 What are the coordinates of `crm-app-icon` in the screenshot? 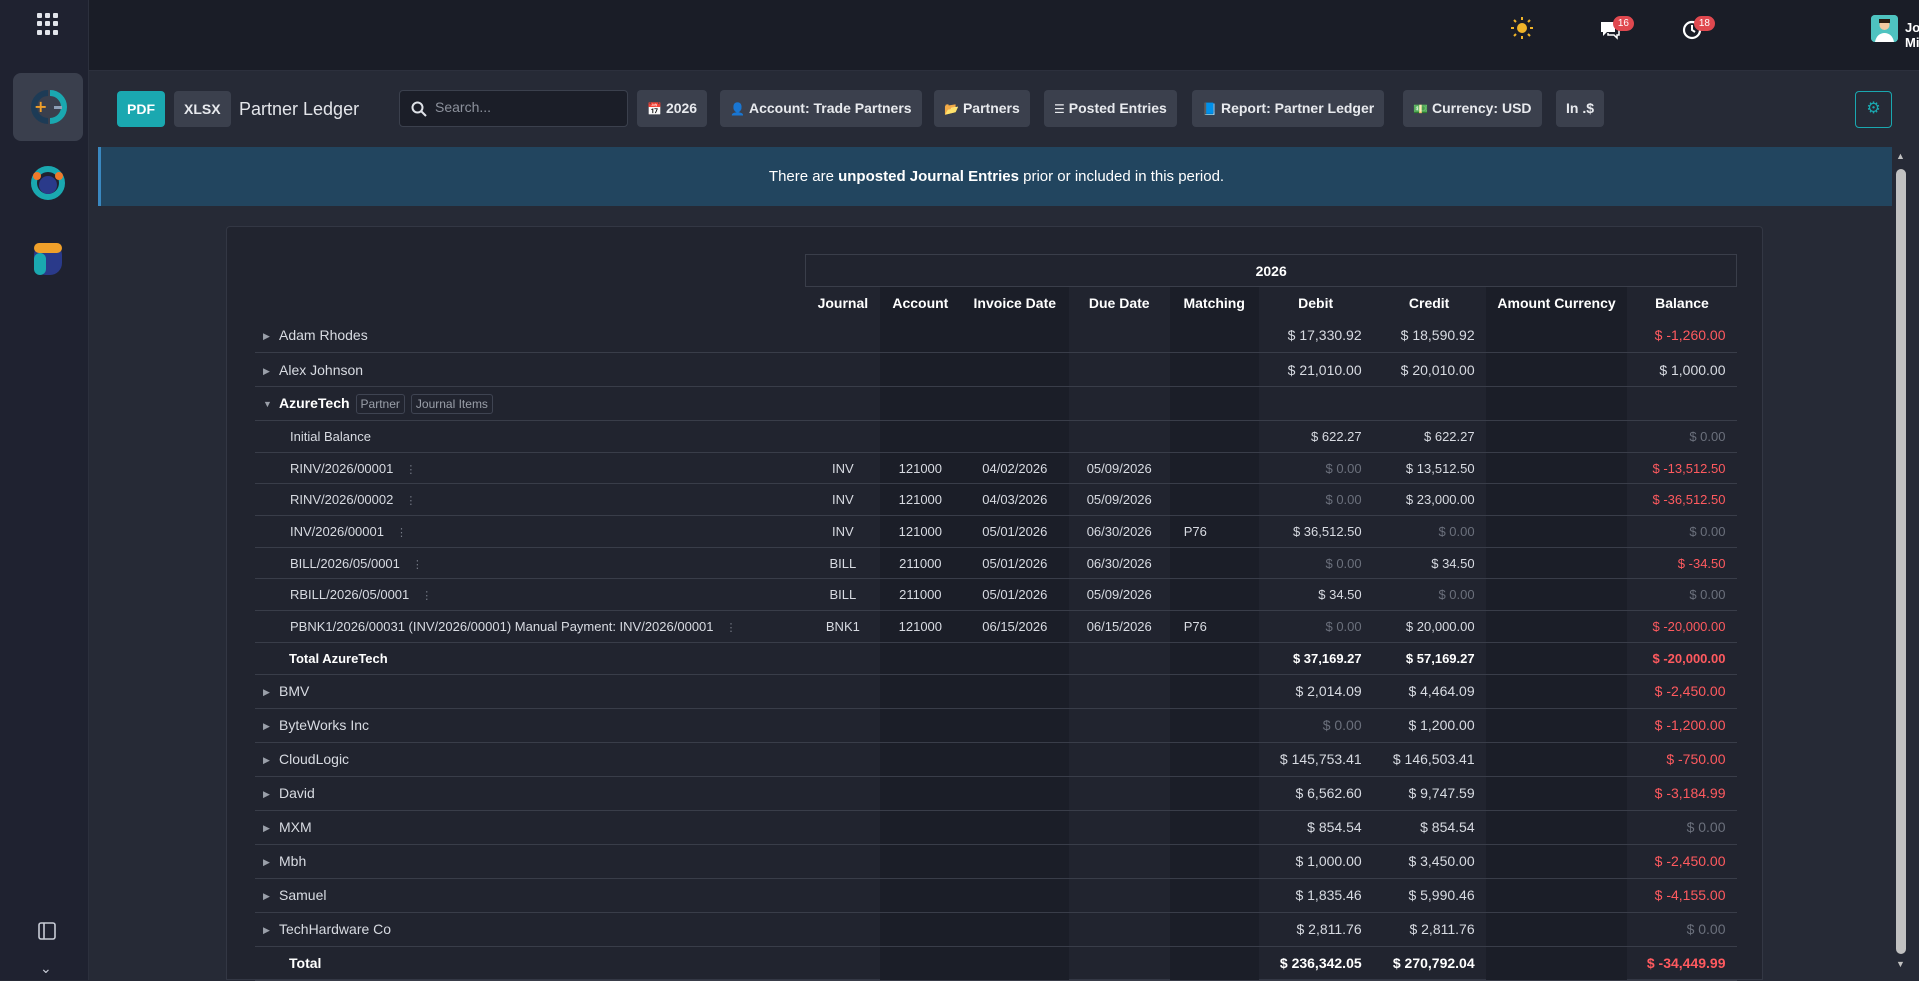 It's located at (48, 183).